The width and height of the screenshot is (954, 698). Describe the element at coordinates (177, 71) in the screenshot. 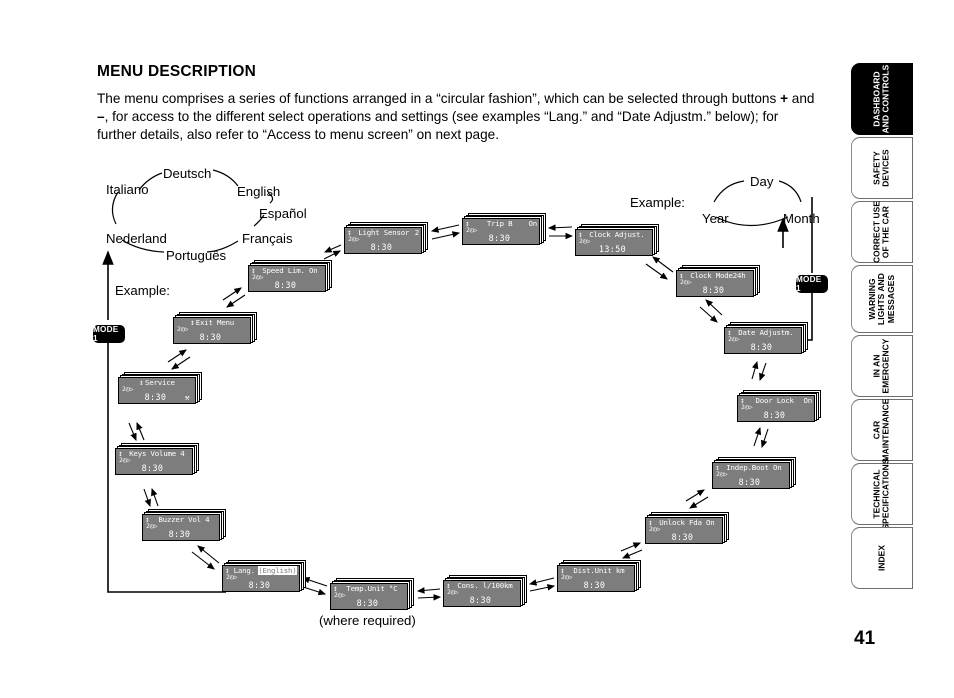

I see `page-title: MENU DESCRIPTION` at that location.